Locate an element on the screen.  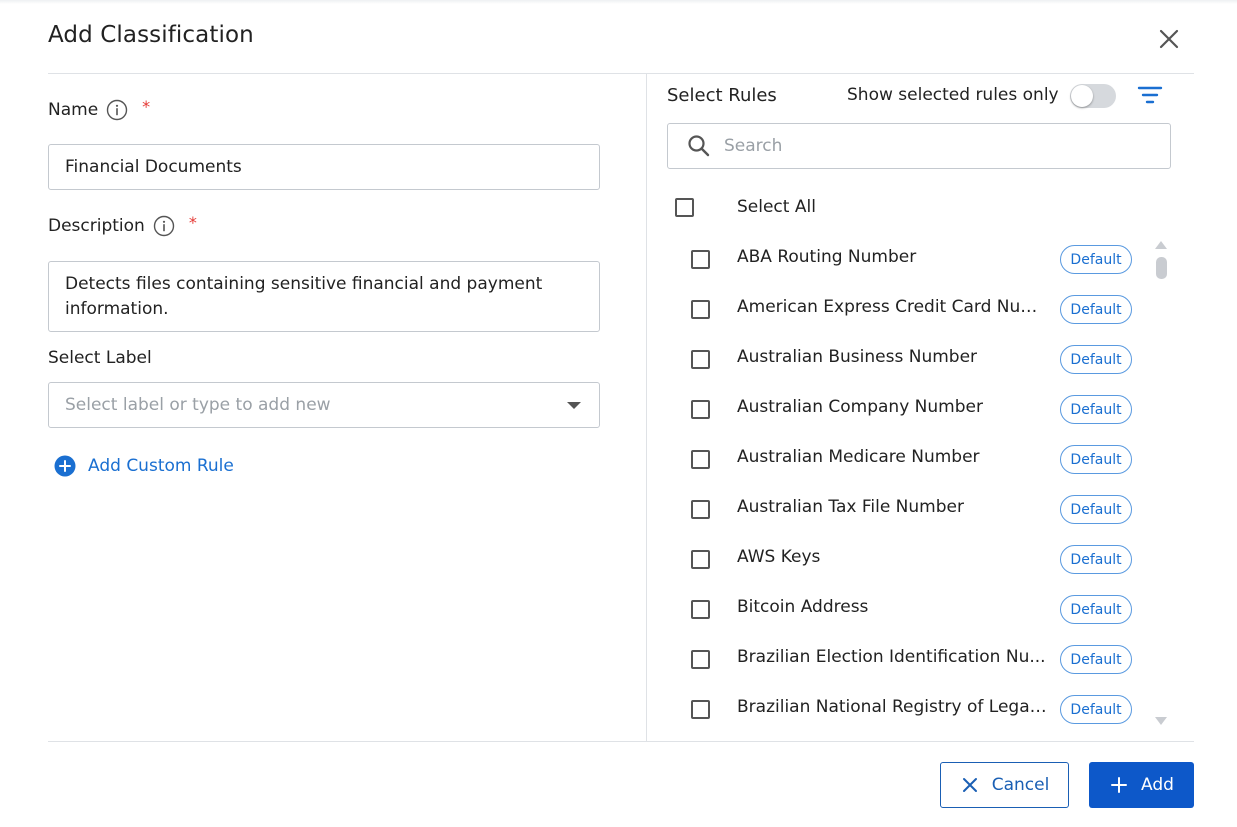
rule-name: Australian Tax File Number is located at coordinates (850, 507).